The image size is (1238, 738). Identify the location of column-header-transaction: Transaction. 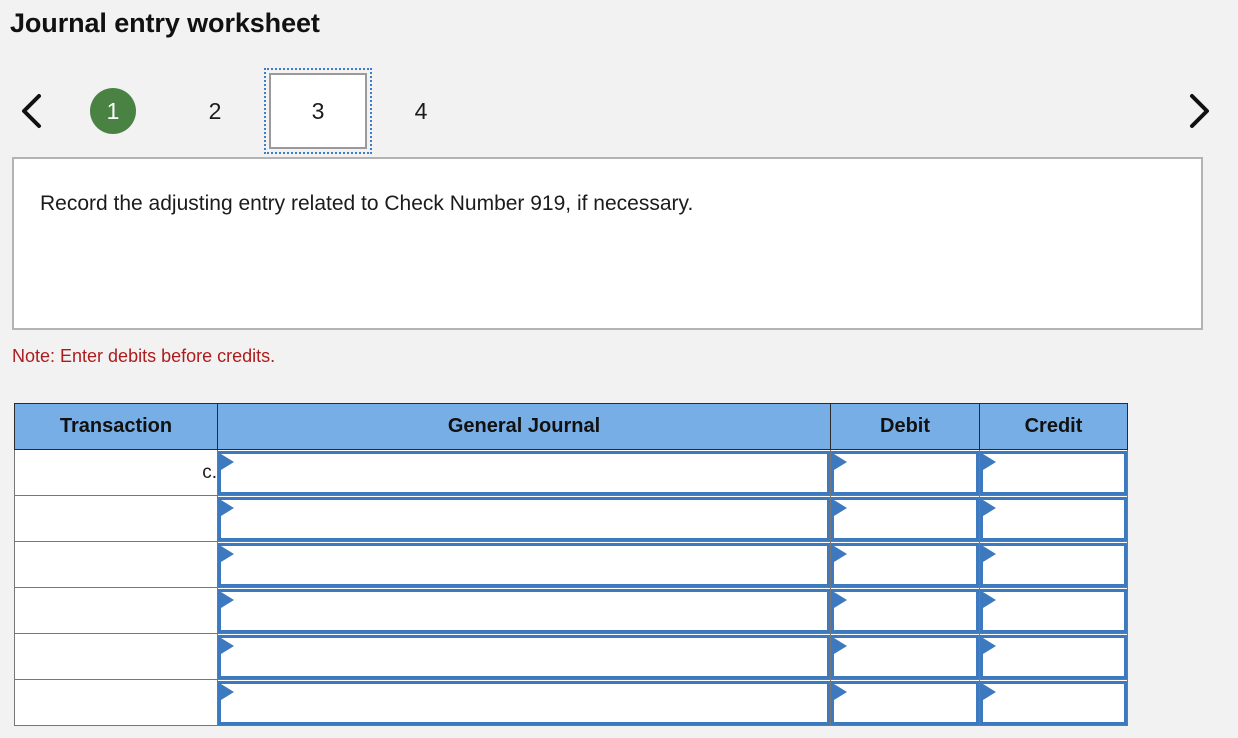
(116, 426).